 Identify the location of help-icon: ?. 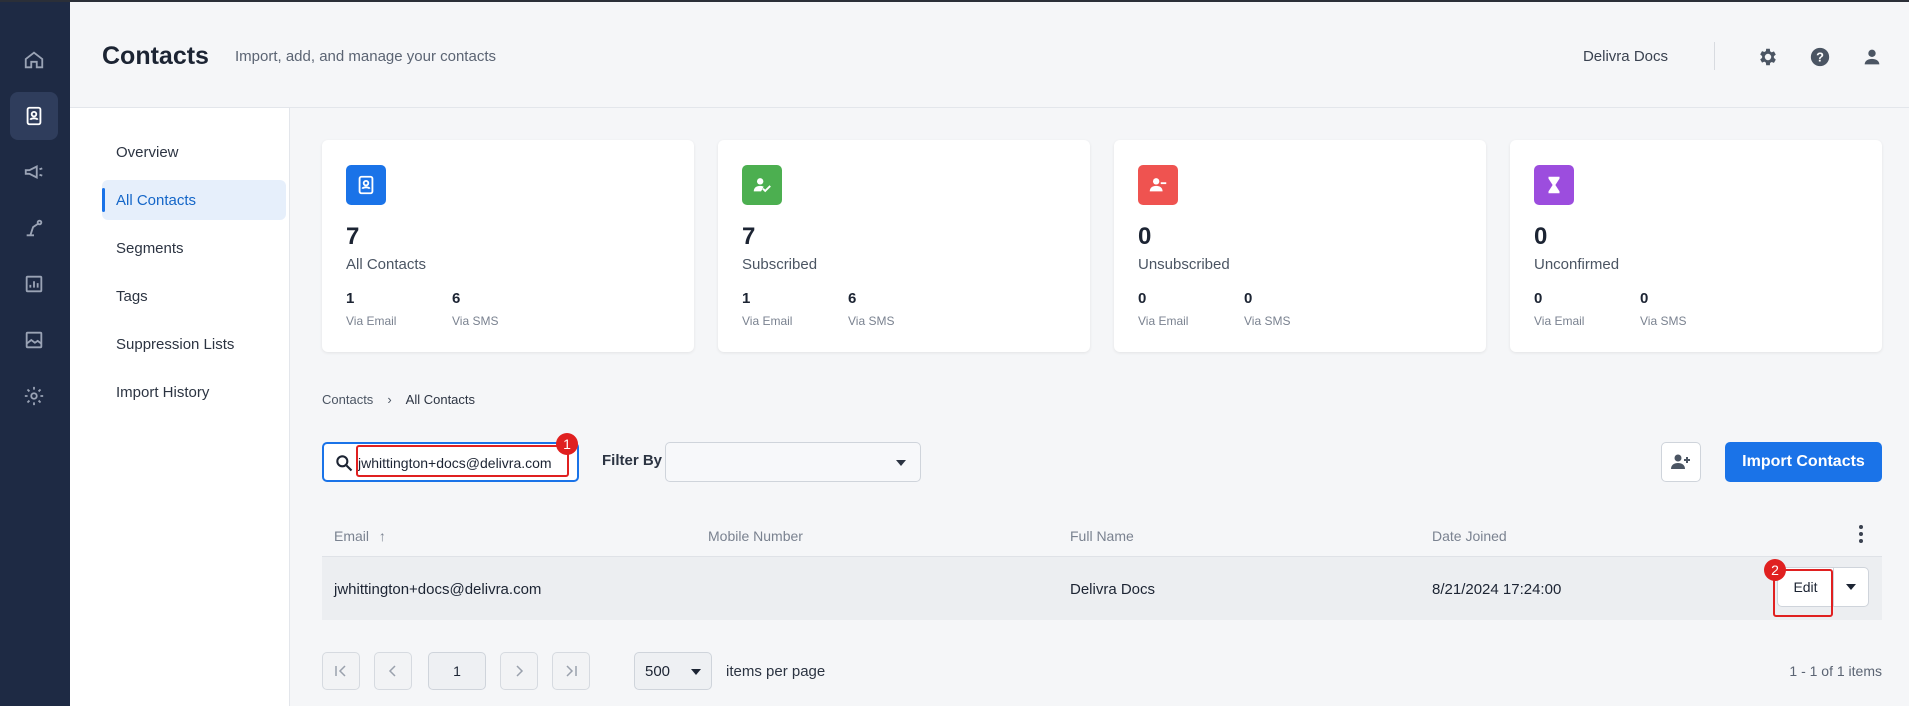
(1820, 57).